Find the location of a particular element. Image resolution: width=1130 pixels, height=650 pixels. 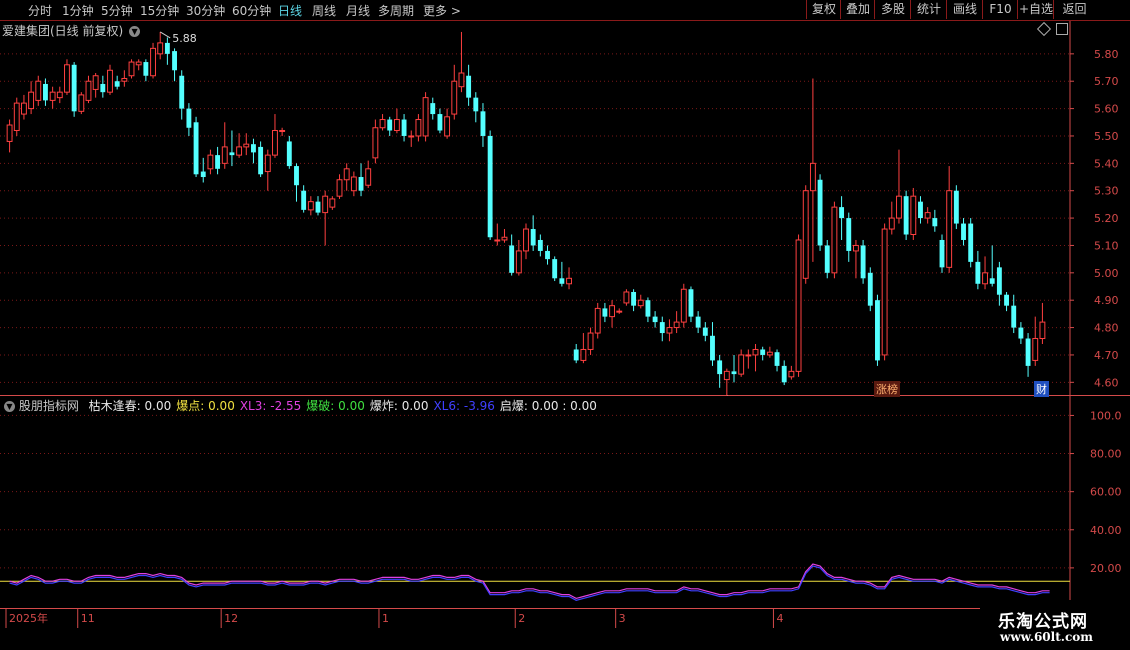

period-tab-1: 1分钟 is located at coordinates (78, 10).